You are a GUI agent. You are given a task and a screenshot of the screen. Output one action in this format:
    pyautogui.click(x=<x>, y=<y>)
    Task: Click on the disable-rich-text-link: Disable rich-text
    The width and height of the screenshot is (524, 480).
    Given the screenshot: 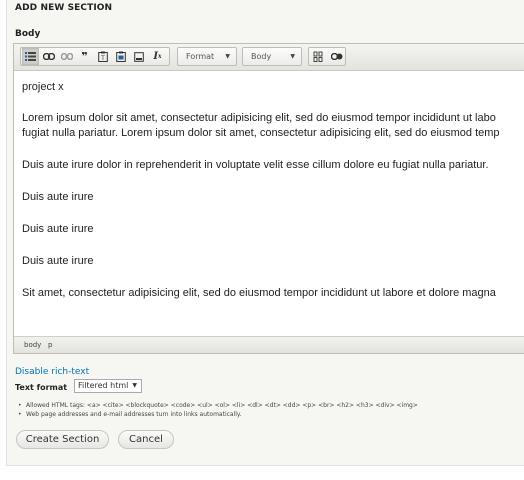 What is the action you would take?
    pyautogui.click(x=52, y=372)
    